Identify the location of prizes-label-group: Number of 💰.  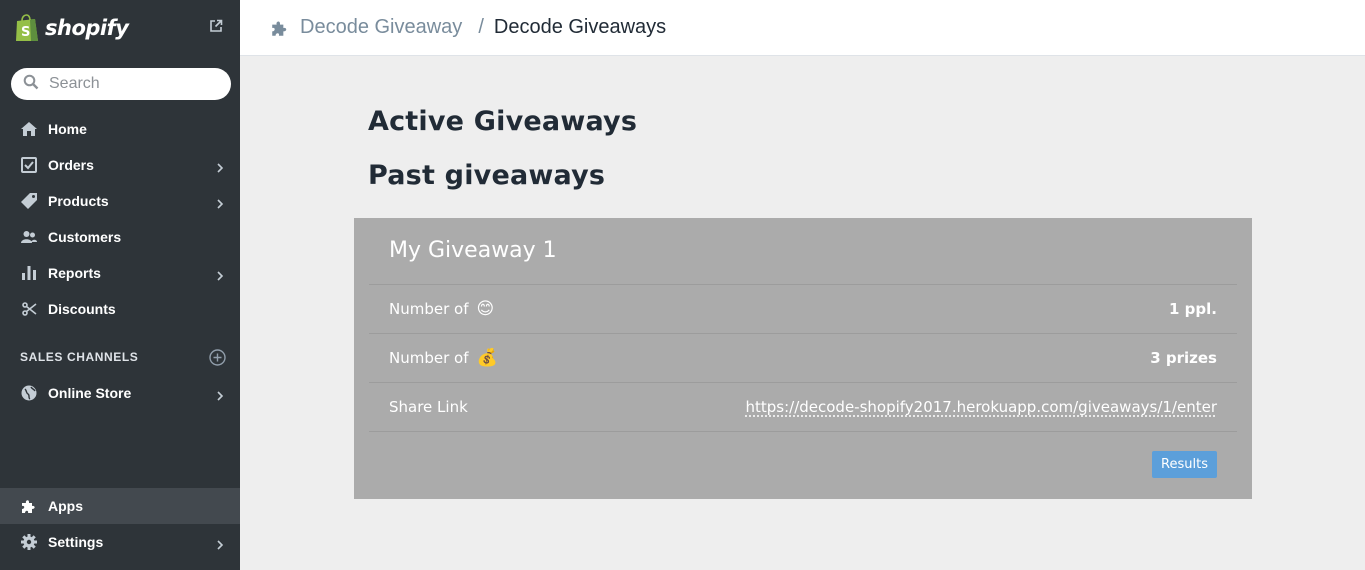
(443, 358).